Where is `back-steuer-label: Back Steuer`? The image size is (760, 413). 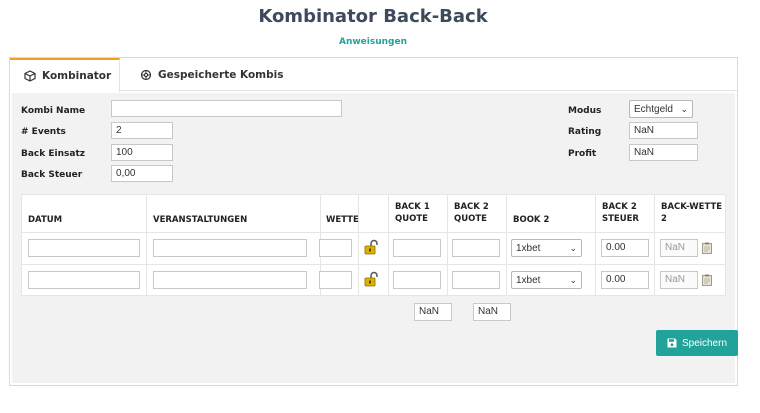 back-steuer-label: Back Steuer is located at coordinates (52, 175).